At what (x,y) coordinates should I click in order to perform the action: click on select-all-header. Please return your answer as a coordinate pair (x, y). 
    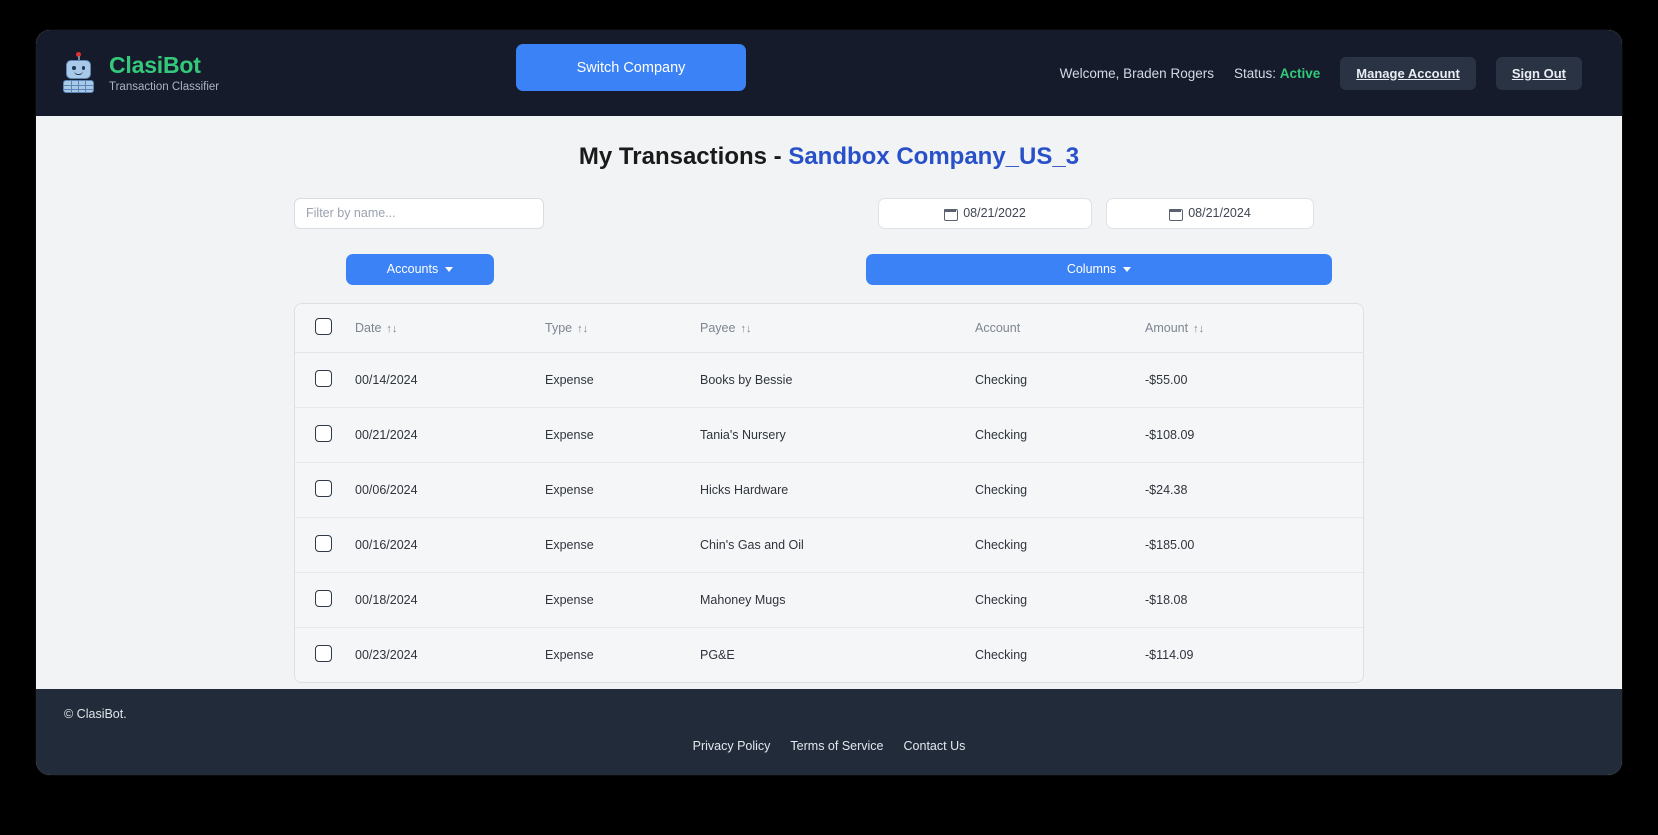
    Looking at the image, I should click on (325, 328).